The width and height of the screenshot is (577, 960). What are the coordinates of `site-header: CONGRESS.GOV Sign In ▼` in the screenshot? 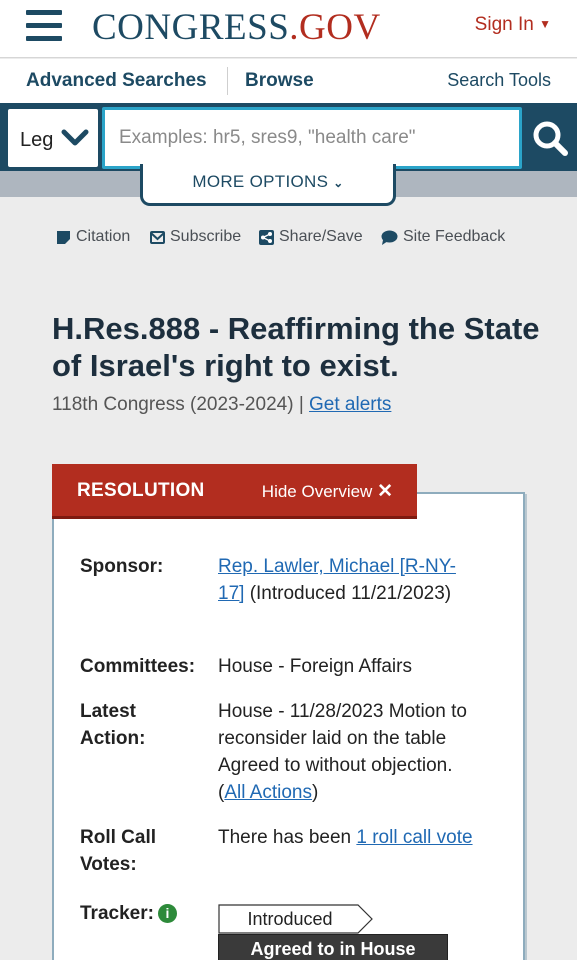 It's located at (288, 29).